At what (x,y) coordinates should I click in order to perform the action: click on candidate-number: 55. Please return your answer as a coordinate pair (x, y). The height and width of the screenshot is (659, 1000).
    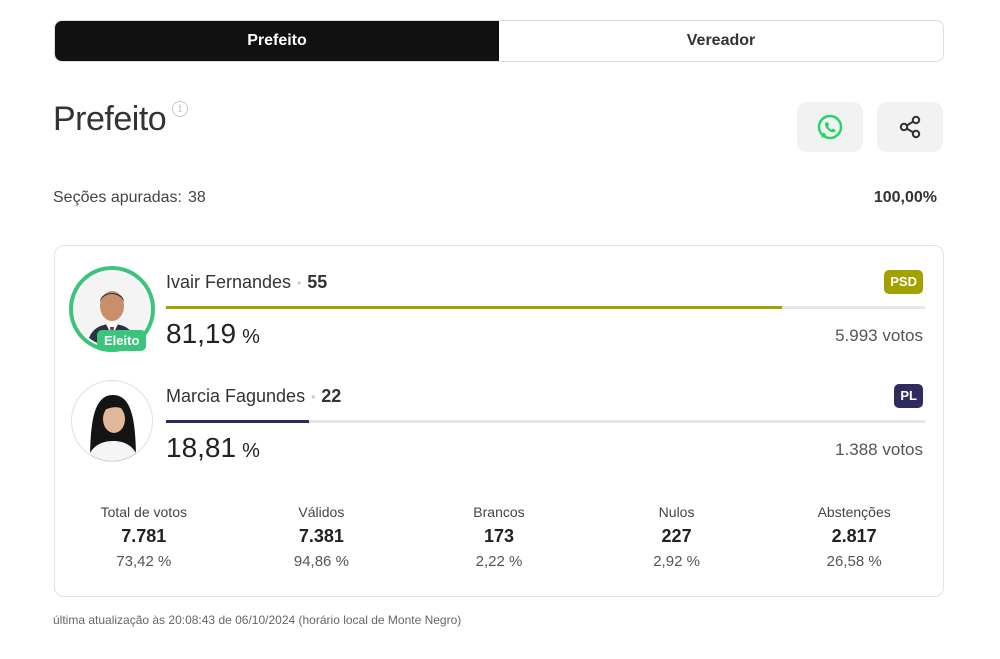
    Looking at the image, I should click on (317, 282).